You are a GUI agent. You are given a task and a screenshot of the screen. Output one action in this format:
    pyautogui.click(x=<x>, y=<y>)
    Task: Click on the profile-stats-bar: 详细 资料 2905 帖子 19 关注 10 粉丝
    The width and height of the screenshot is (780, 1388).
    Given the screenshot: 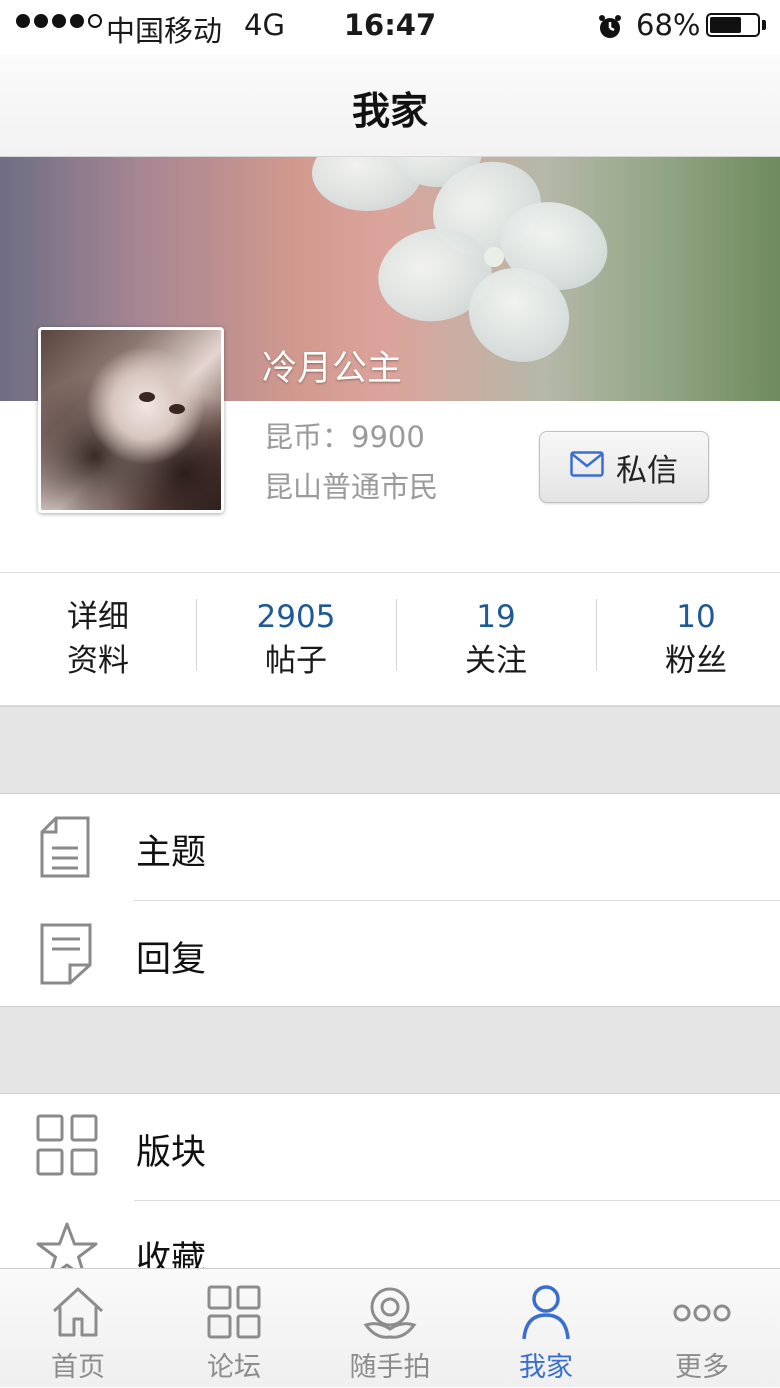 What is the action you would take?
    pyautogui.click(x=390, y=639)
    